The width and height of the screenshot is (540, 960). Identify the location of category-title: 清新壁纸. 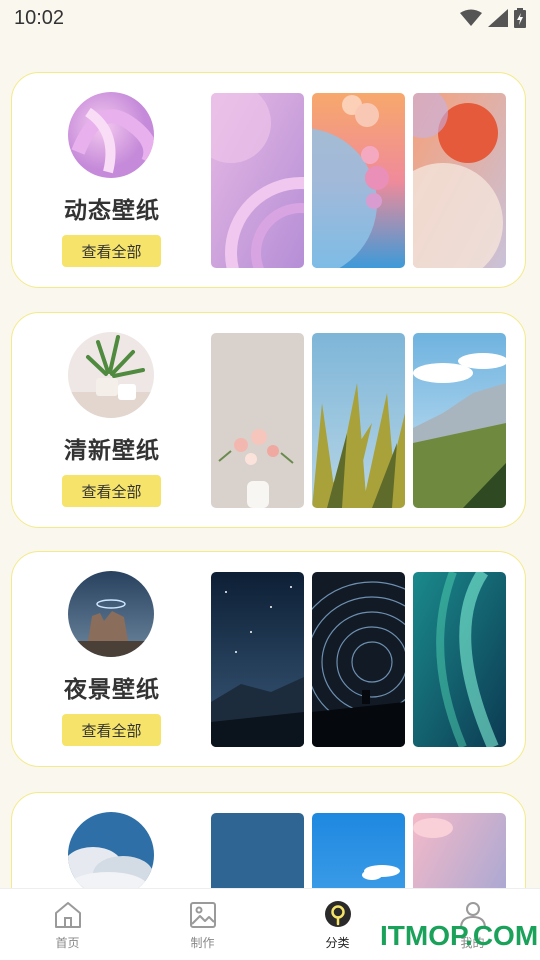
(112, 451).